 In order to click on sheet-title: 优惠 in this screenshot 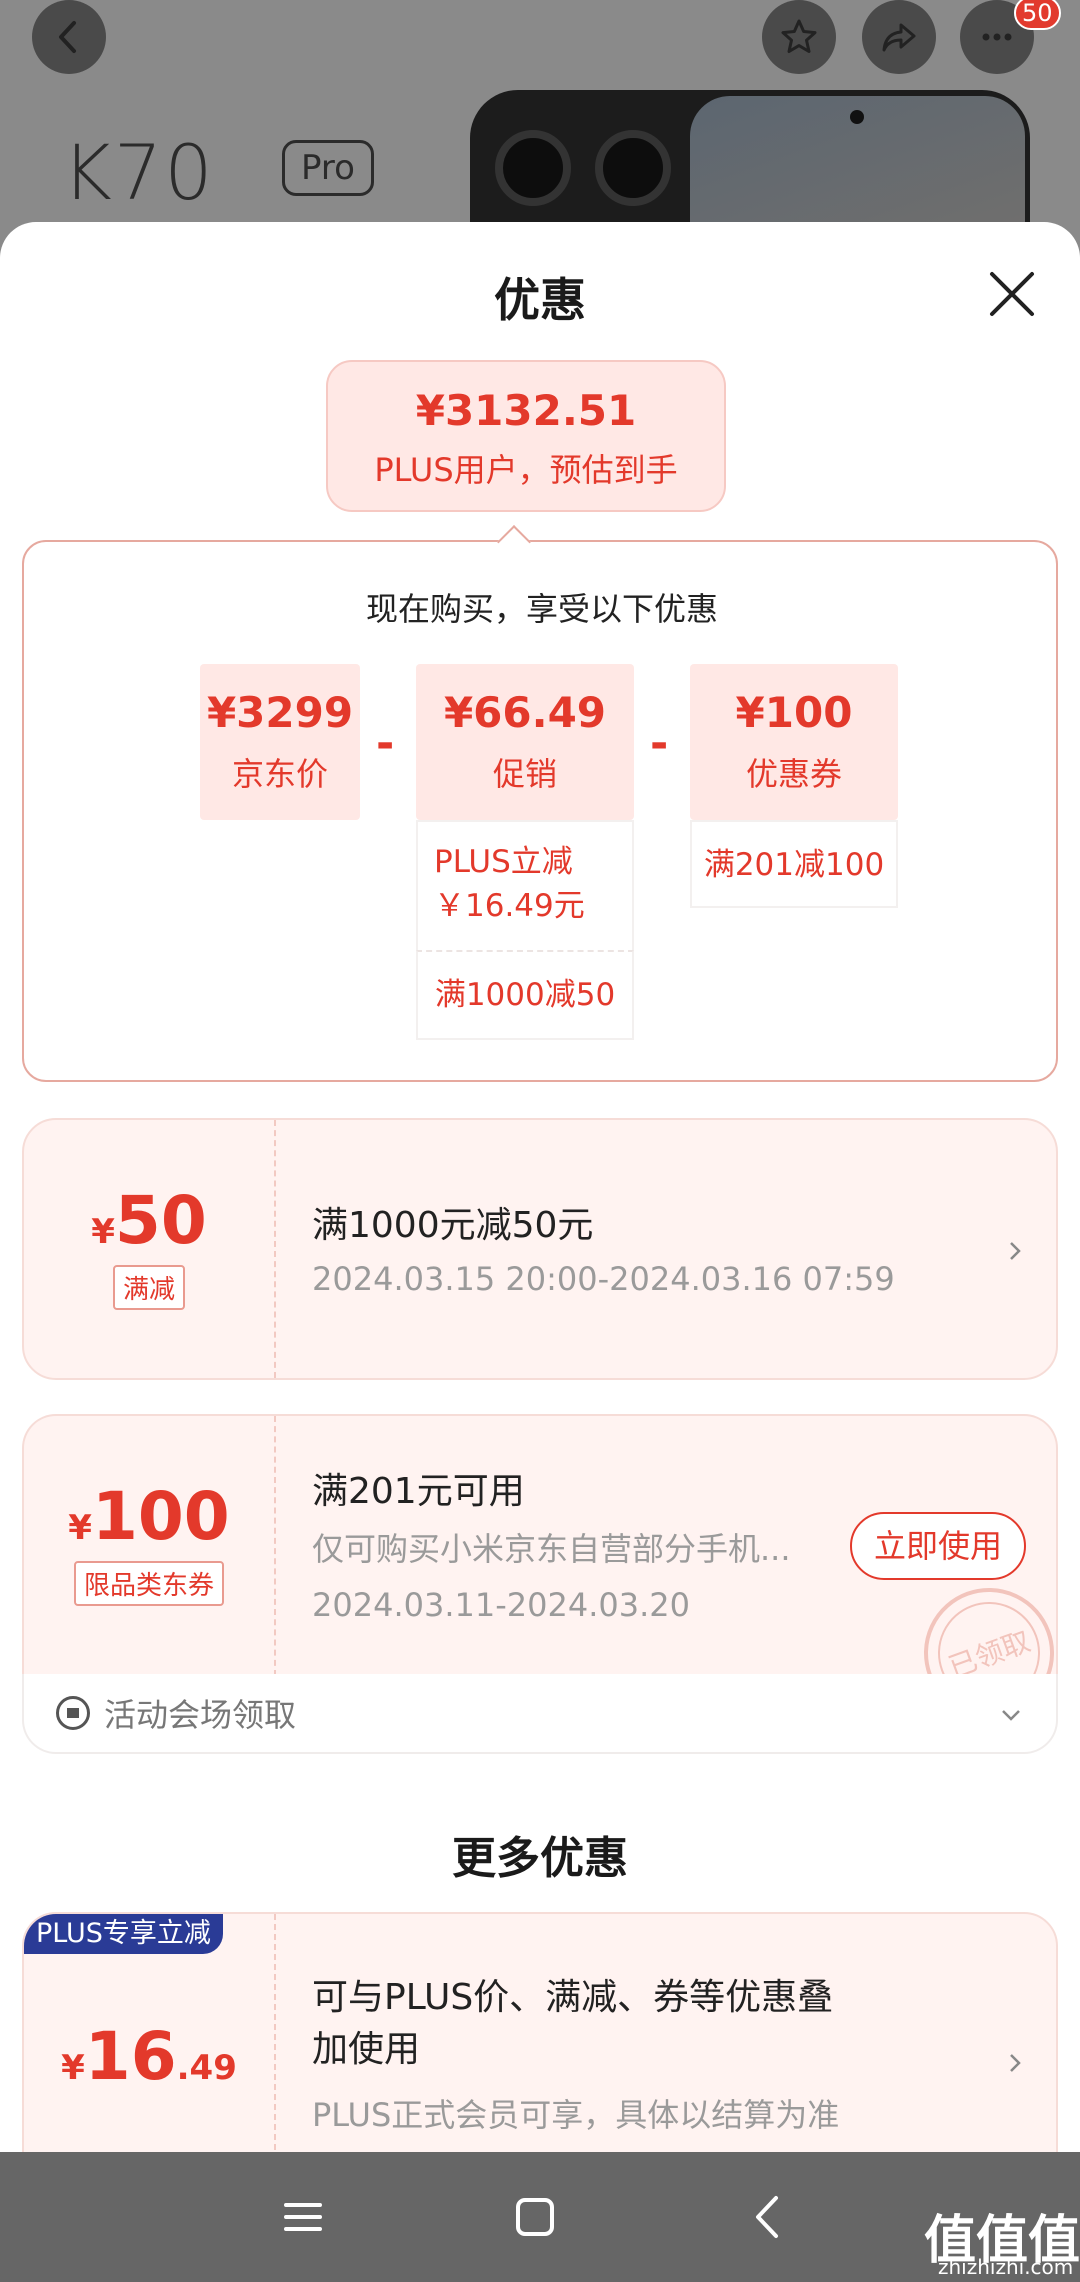, I will do `click(540, 300)`.